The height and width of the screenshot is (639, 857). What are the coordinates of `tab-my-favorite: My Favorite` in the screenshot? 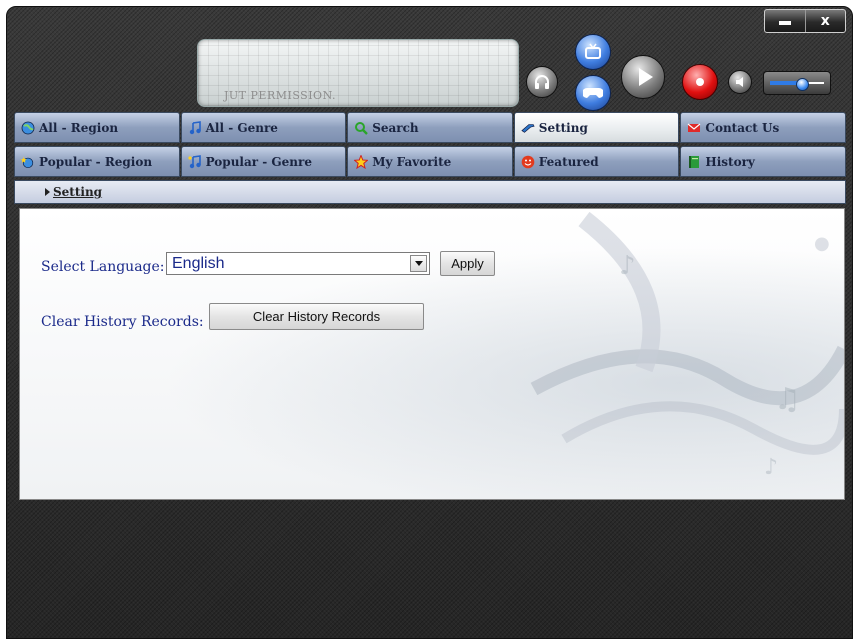 It's located at (430, 161).